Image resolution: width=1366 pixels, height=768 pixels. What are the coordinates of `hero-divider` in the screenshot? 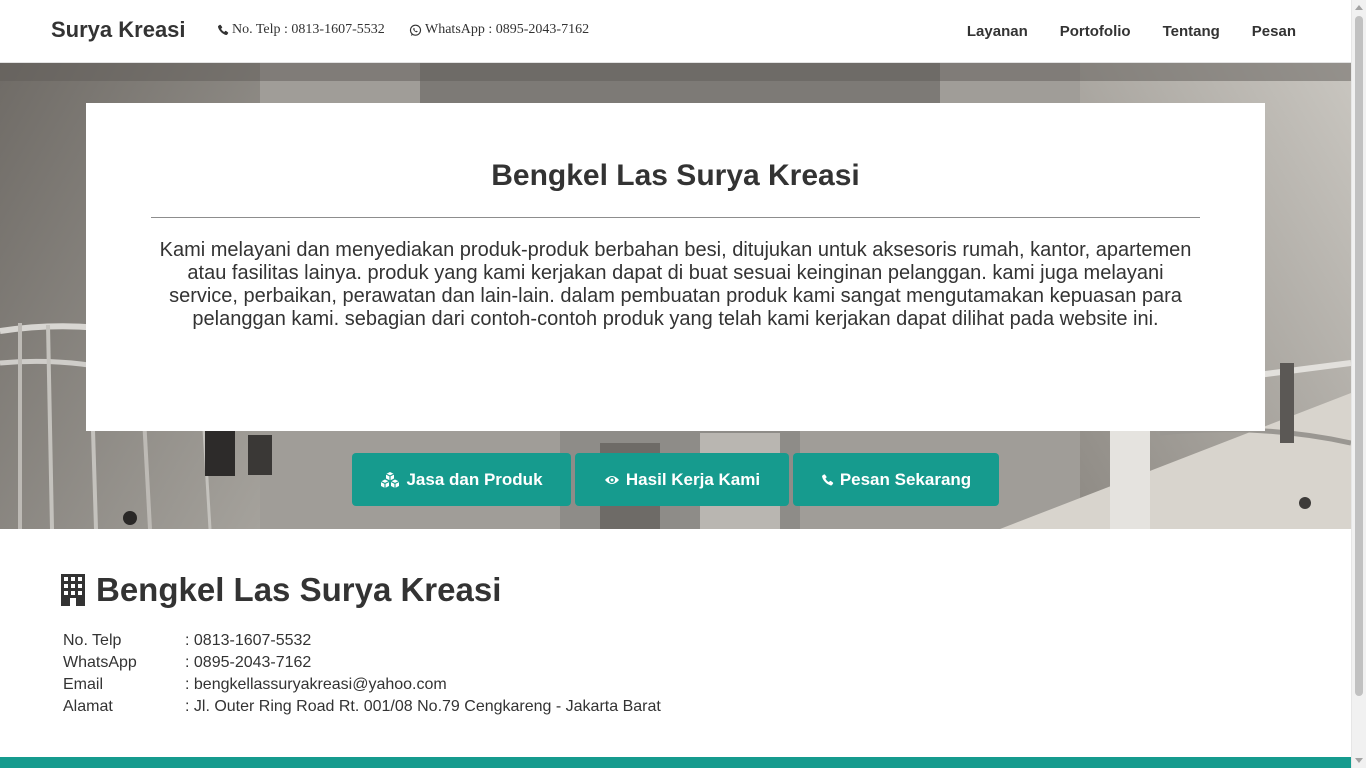 It's located at (675, 217).